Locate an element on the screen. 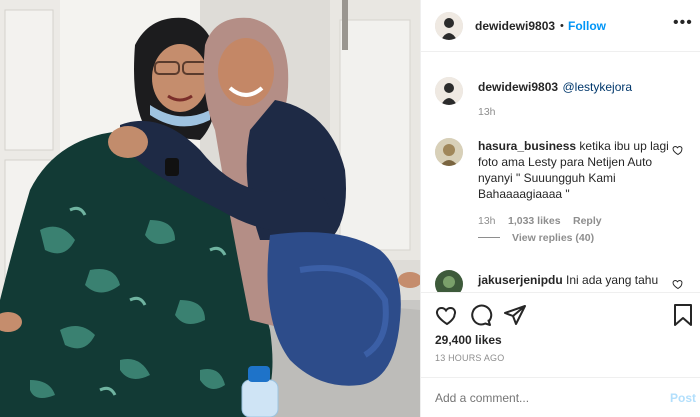 Image resolution: width=700 pixels, height=417 pixels. view-replies-button: View replies (40) is located at coordinates (553, 238).